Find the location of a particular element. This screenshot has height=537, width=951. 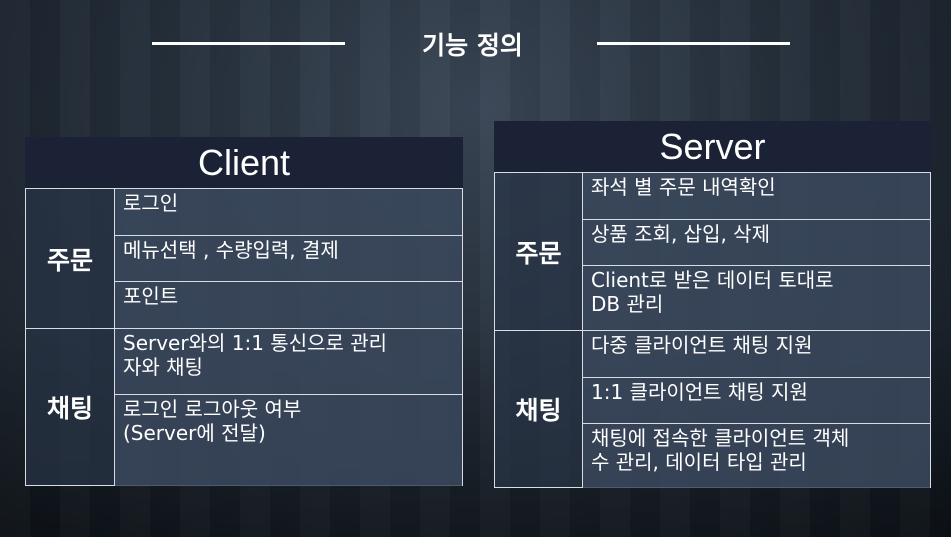

title-line-right is located at coordinates (693, 43).